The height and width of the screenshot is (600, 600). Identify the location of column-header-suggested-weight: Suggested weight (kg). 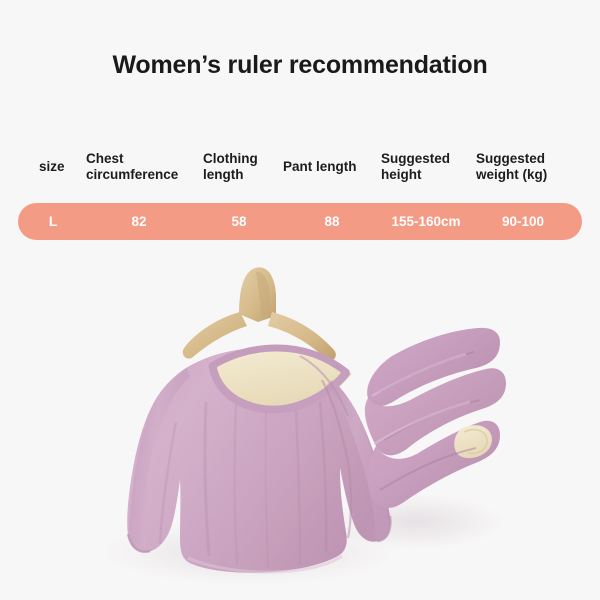
(528, 167).